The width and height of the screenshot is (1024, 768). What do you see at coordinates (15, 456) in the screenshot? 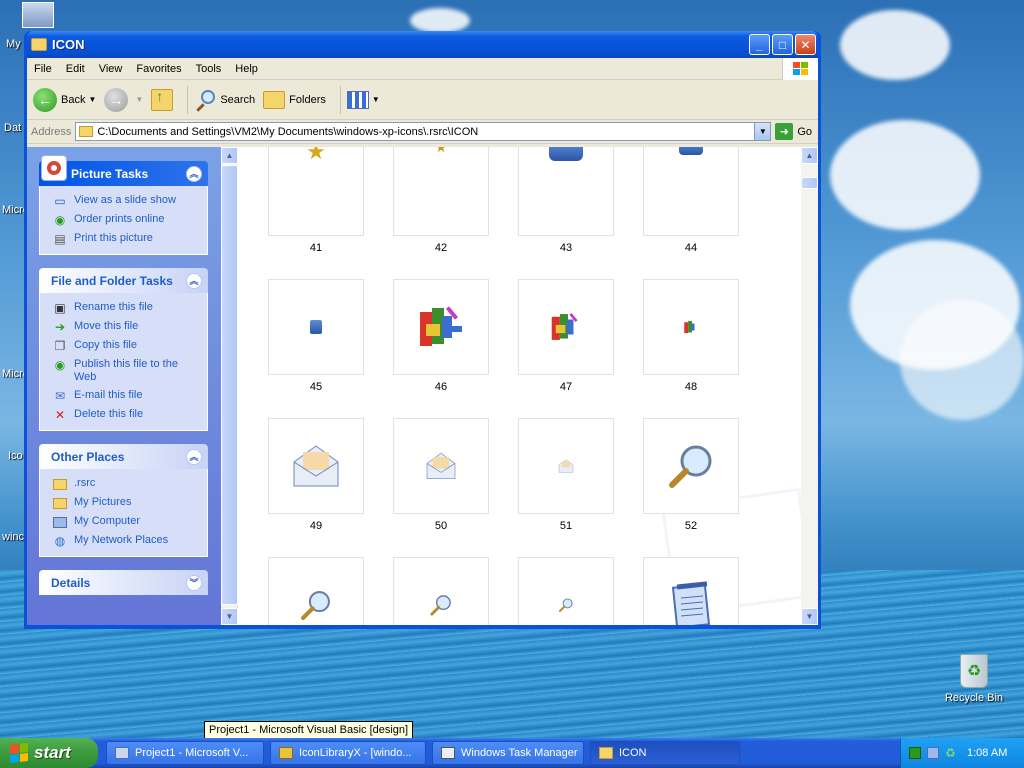
I see `desktop-label: Ico` at bounding box center [15, 456].